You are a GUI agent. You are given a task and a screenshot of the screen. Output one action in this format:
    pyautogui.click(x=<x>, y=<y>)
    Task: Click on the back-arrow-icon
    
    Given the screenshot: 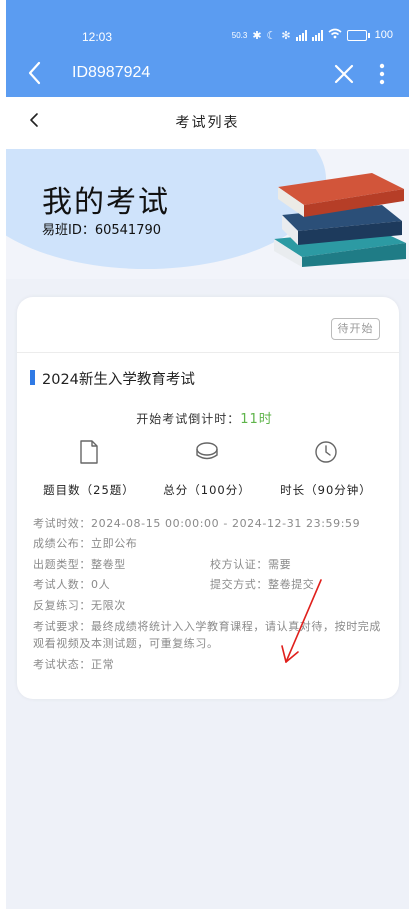 What is the action you would take?
    pyautogui.click(x=35, y=73)
    